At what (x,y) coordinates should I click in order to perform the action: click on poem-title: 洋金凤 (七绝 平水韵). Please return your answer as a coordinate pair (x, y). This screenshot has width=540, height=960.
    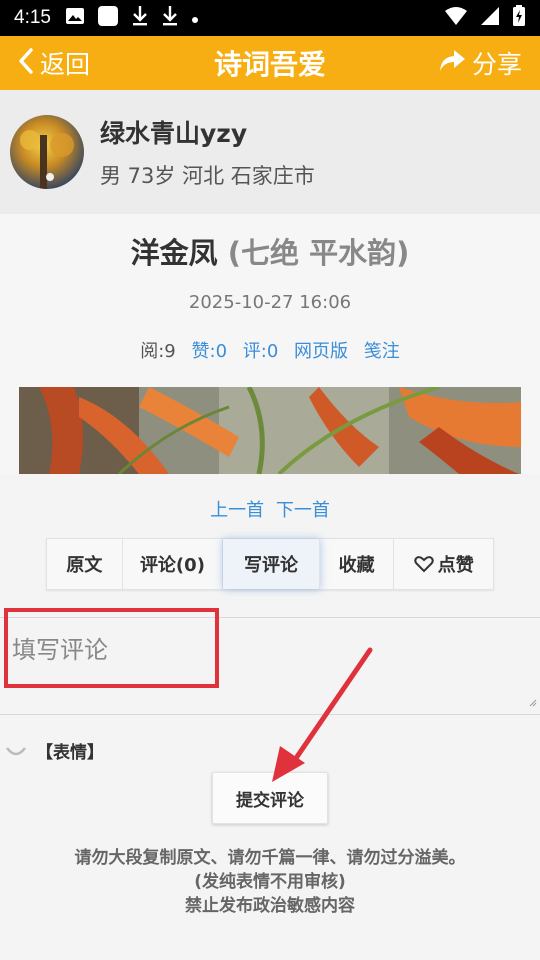
    Looking at the image, I should click on (270, 251).